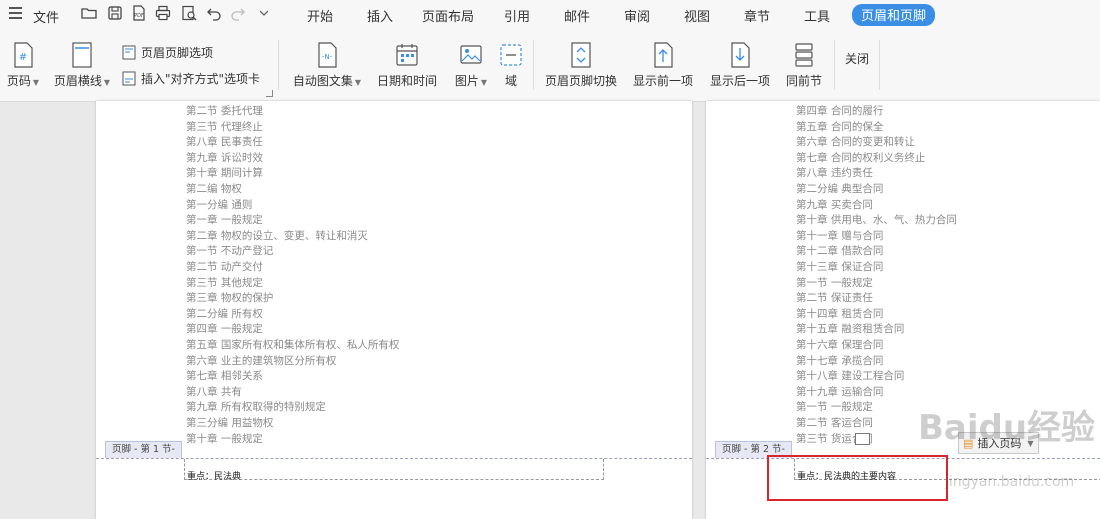 The height and width of the screenshot is (519, 1100). What do you see at coordinates (637, 15) in the screenshot?
I see `tab-review: 审阅` at bounding box center [637, 15].